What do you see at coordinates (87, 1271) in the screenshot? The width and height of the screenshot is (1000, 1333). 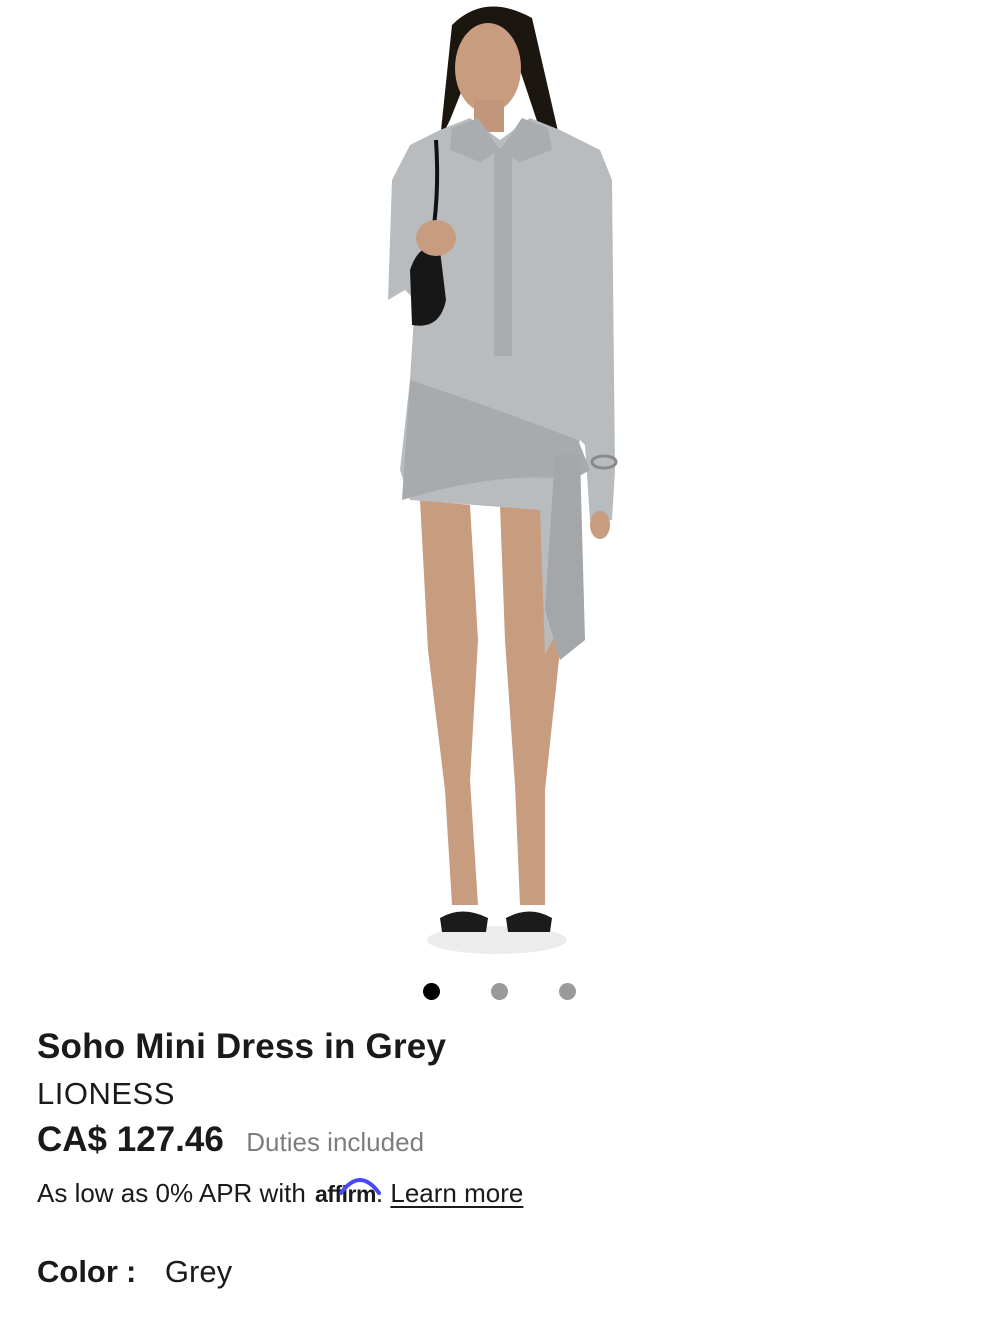 I see `color-label: Color:` at bounding box center [87, 1271].